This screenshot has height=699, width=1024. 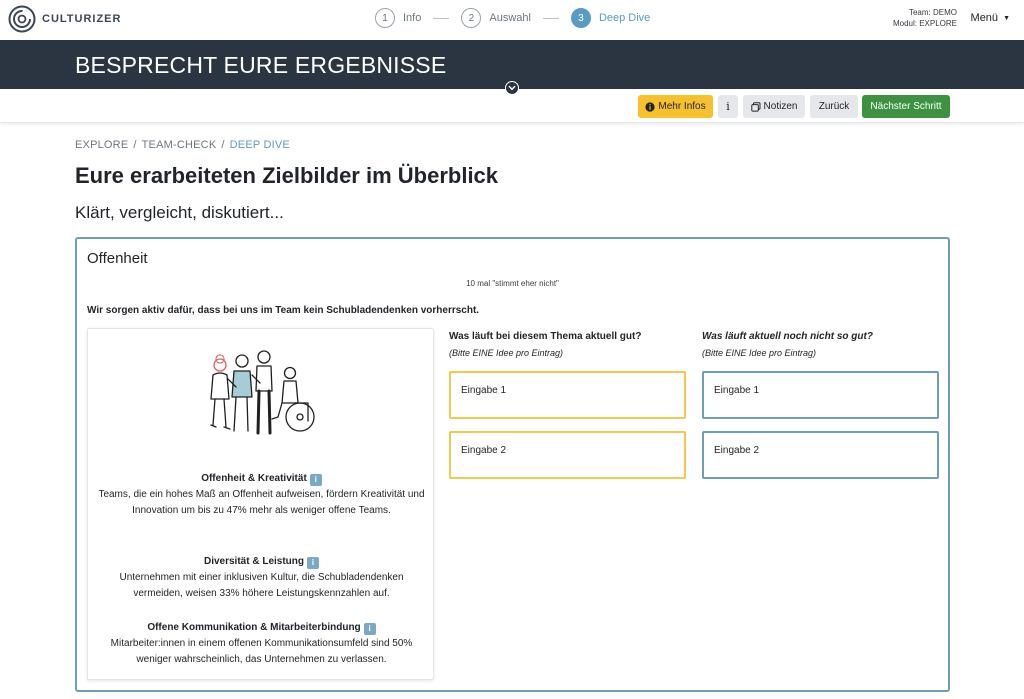 I want to click on notes-icon, so click(x=755, y=106).